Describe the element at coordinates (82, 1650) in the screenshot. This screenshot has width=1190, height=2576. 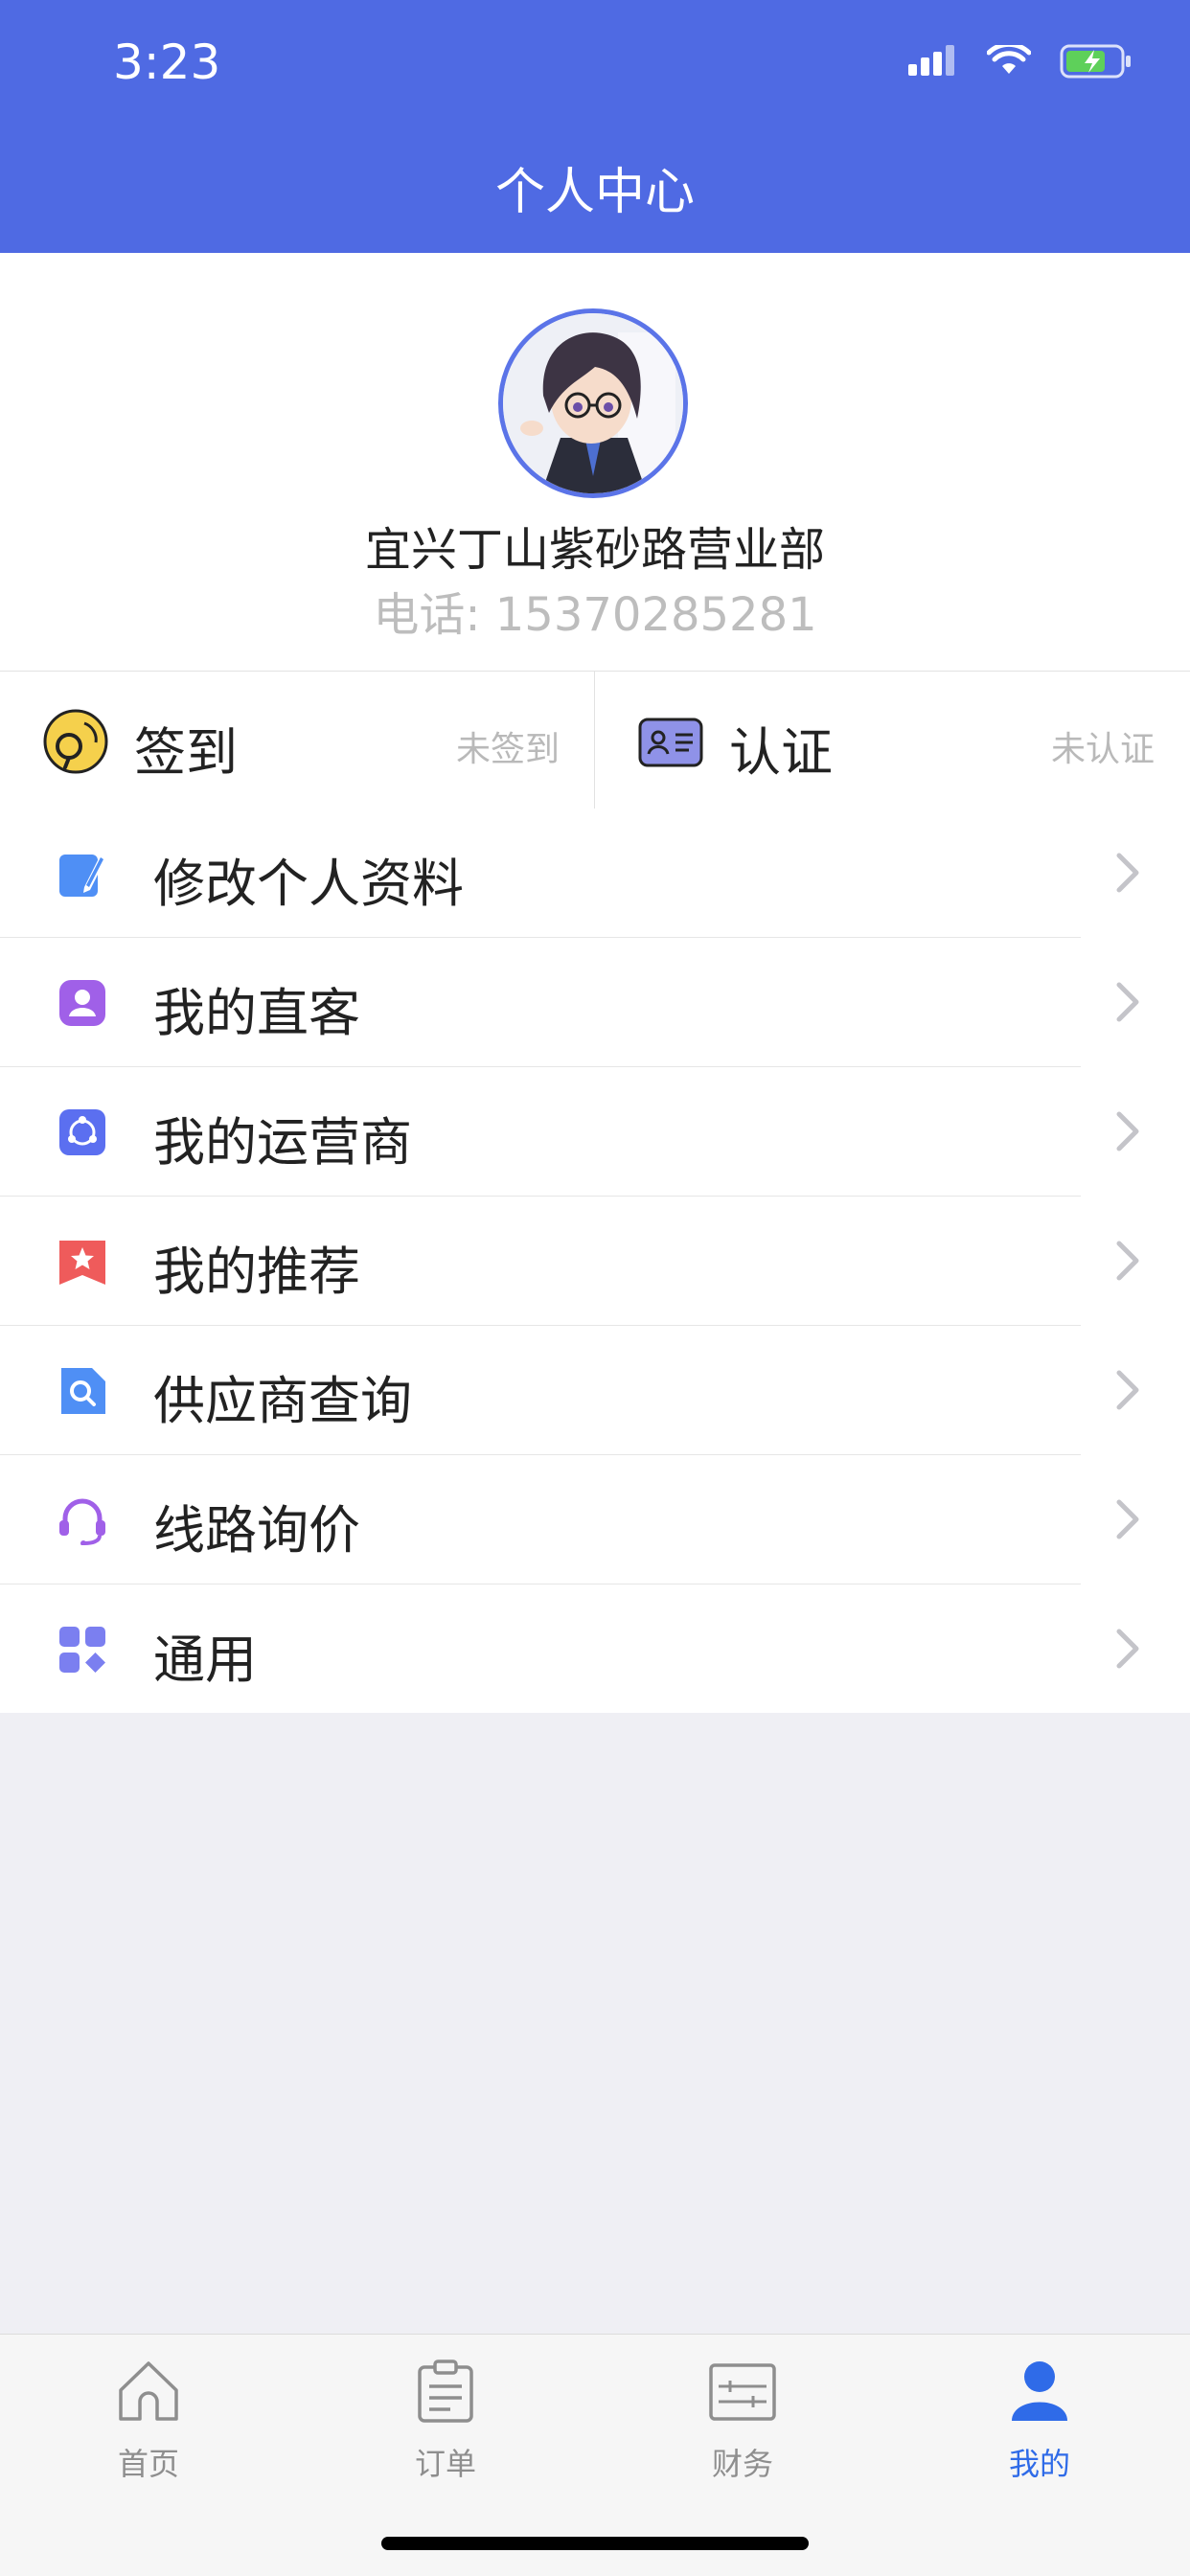
I see `grid-icon` at that location.